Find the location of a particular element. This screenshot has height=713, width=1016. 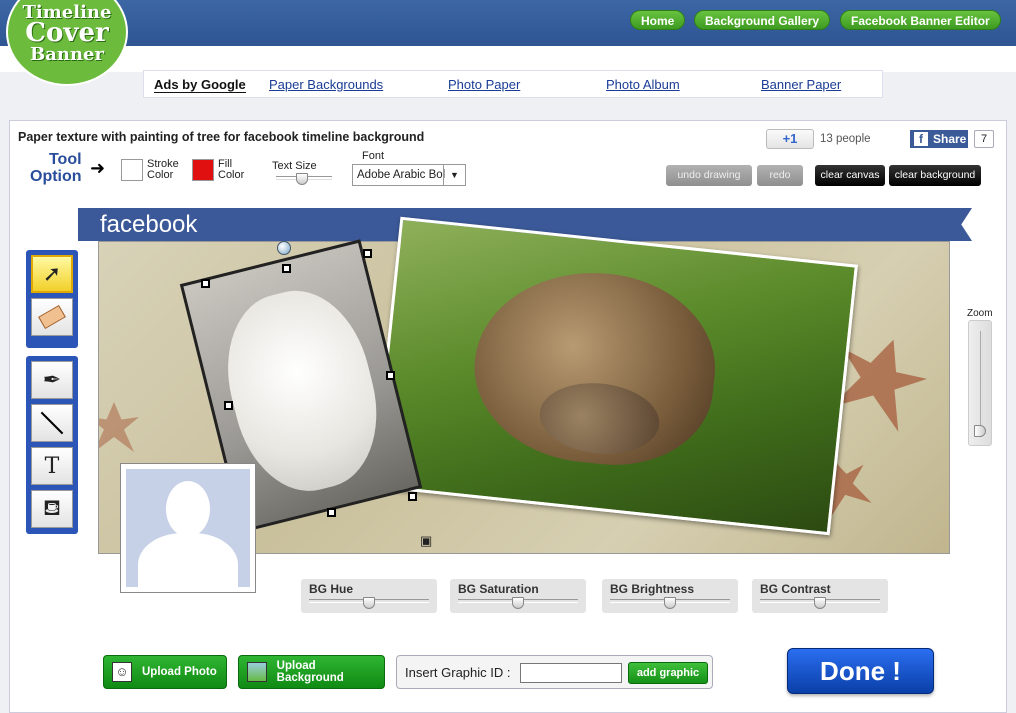

upload-background-button: Upload Background is located at coordinates (311, 672).